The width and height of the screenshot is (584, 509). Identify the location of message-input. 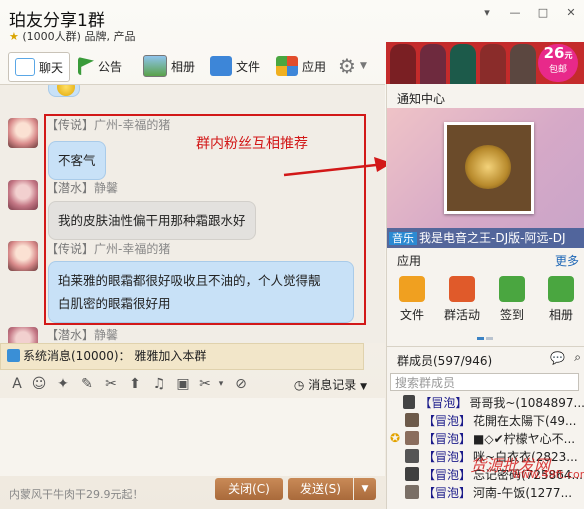
(192, 437).